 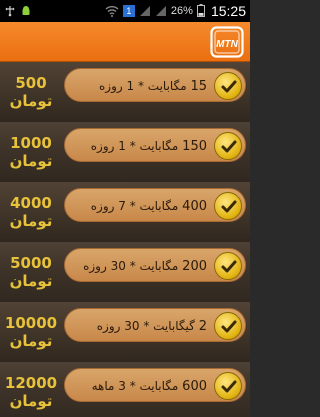 I want to click on package-label: گیگابایت * 30 روزه, so click(x=145, y=326).